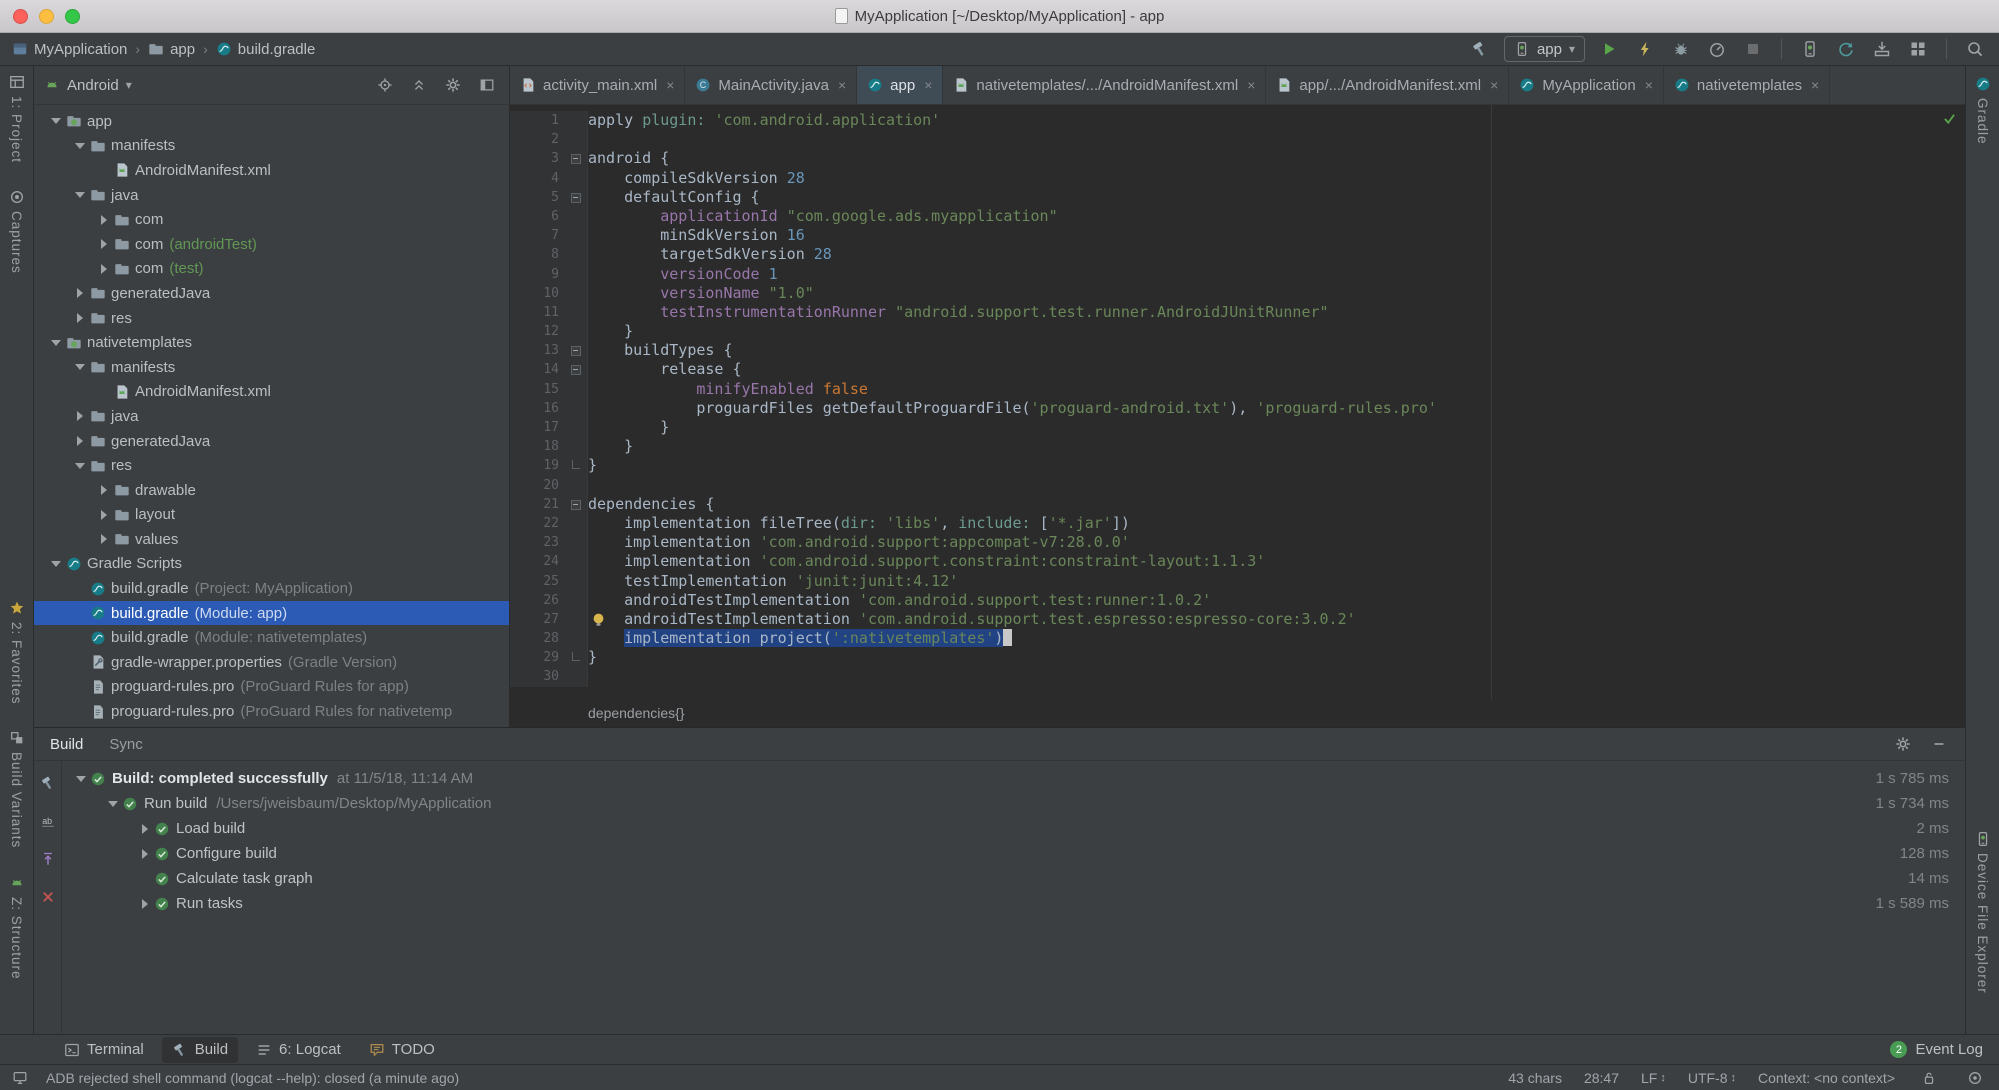 The image size is (1999, 1090). What do you see at coordinates (17, 118) in the screenshot?
I see `tool-strip-button-1-project: 1: Project` at bounding box center [17, 118].